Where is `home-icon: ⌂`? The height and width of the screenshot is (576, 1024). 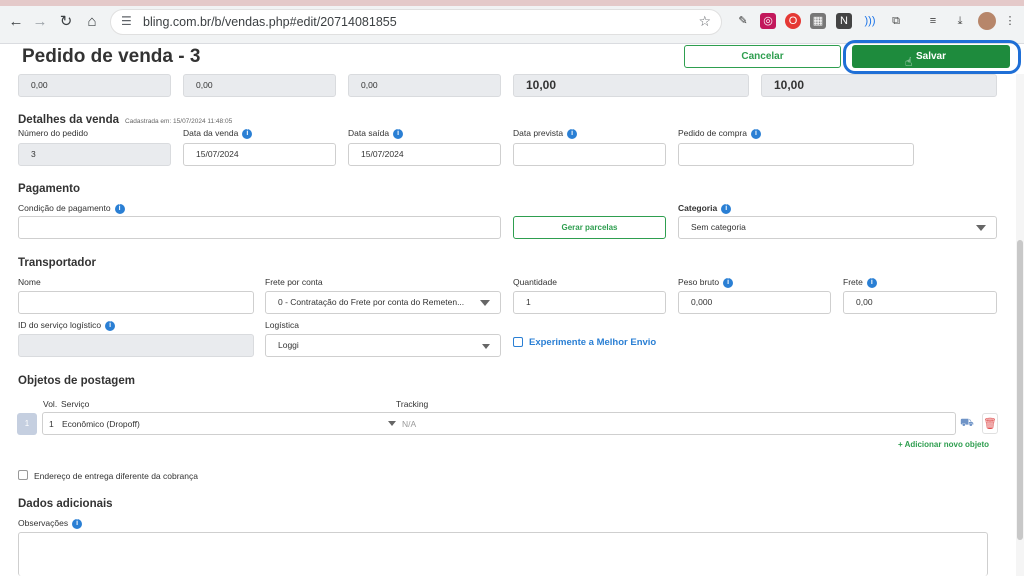
home-icon: ⌂ is located at coordinates (92, 22).